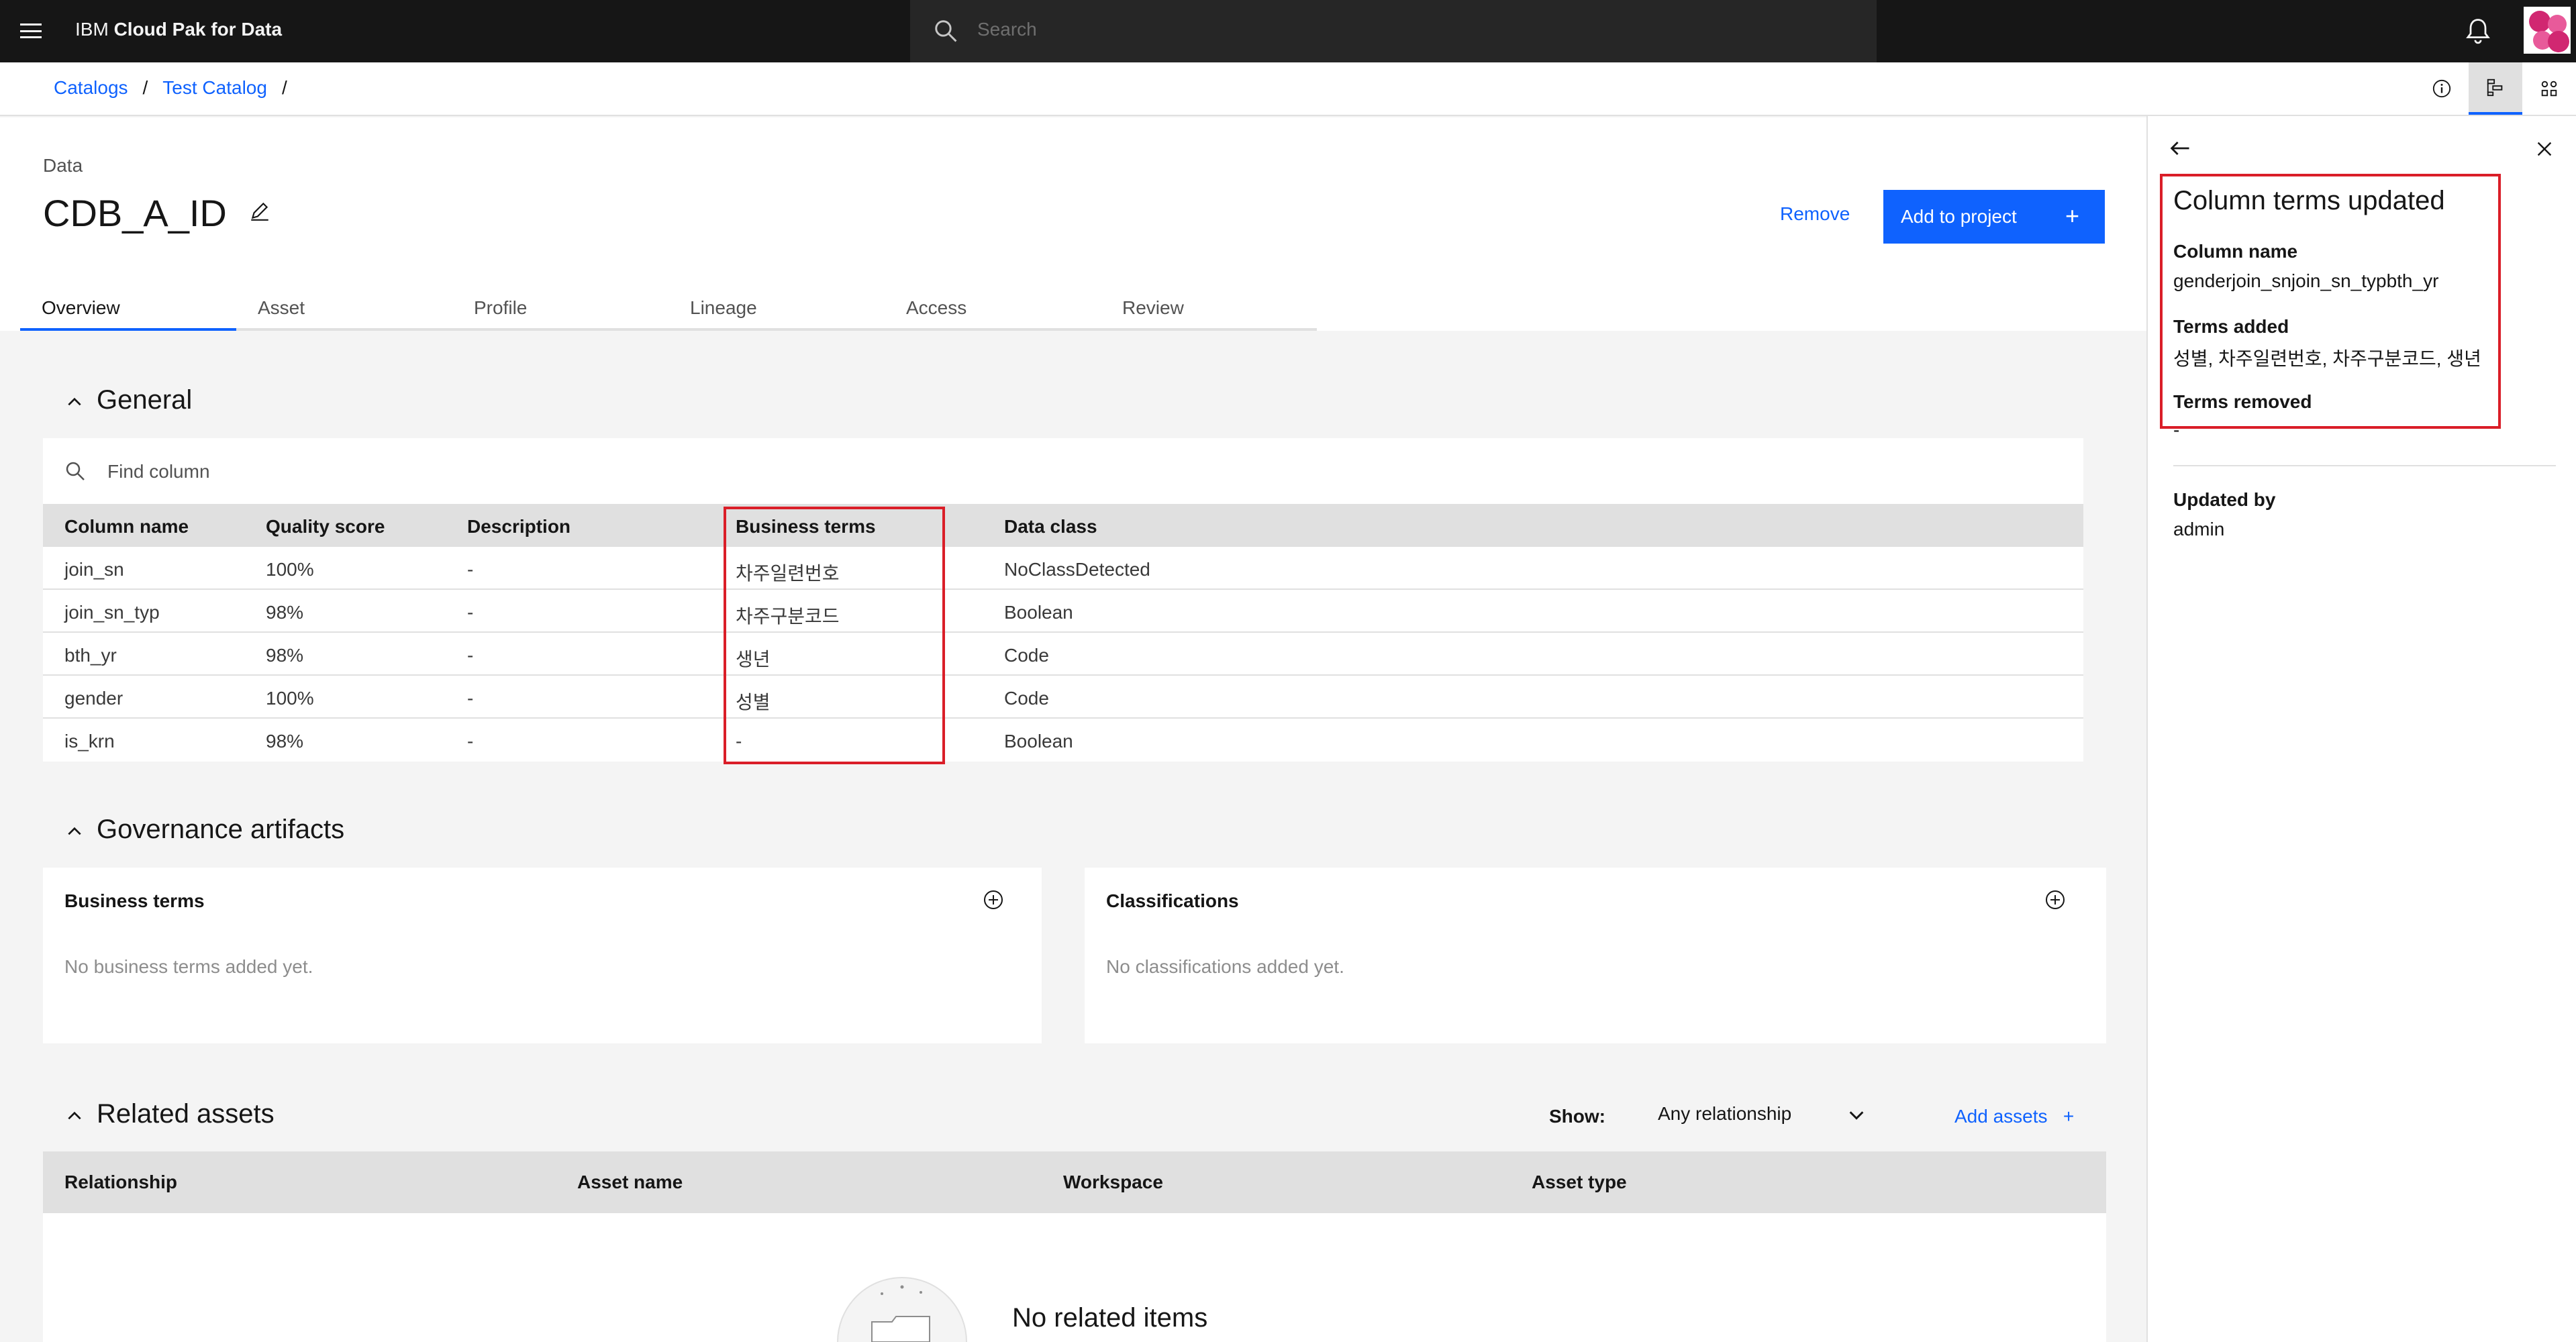 This screenshot has height=1342, width=2576. What do you see at coordinates (1063, 697) in the screenshot?
I see `table-row: gender 100% - 성별 Code` at bounding box center [1063, 697].